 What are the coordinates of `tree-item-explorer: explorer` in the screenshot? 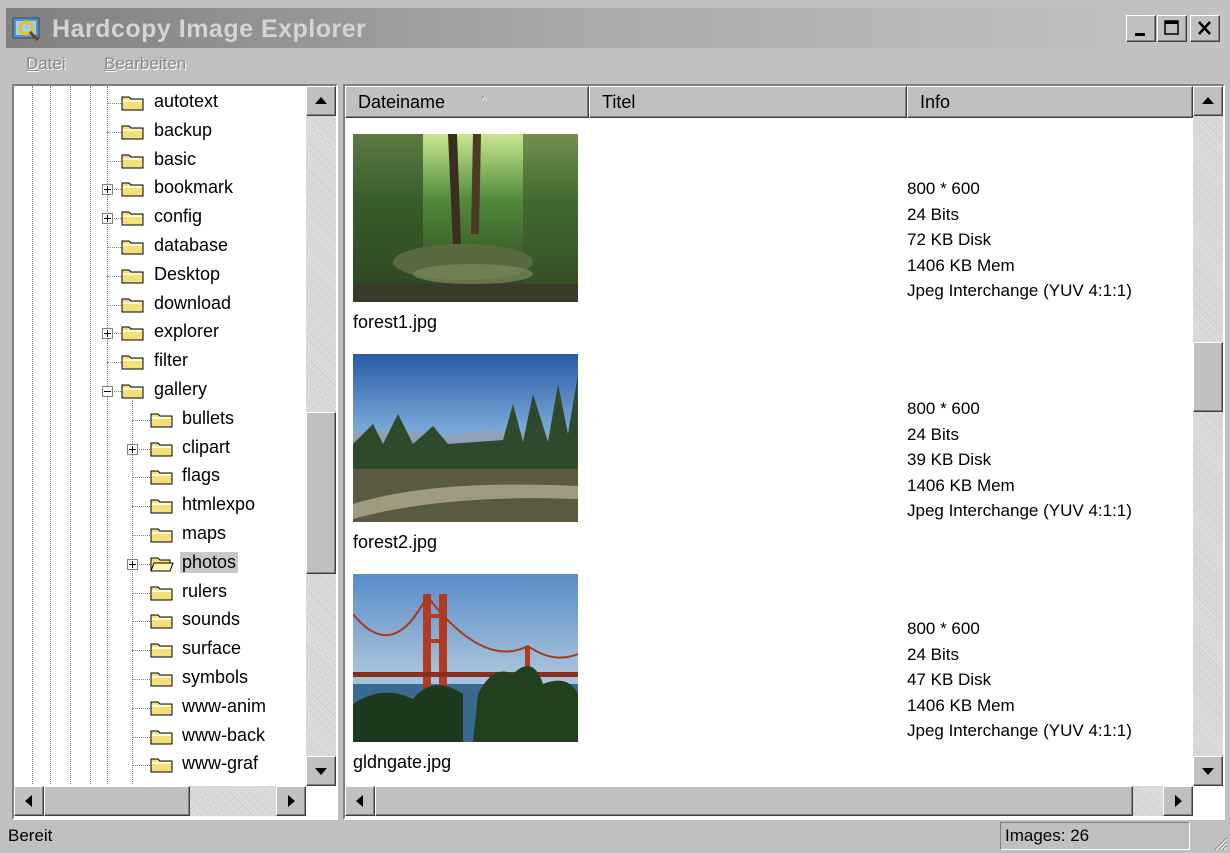 It's located at (160, 333).